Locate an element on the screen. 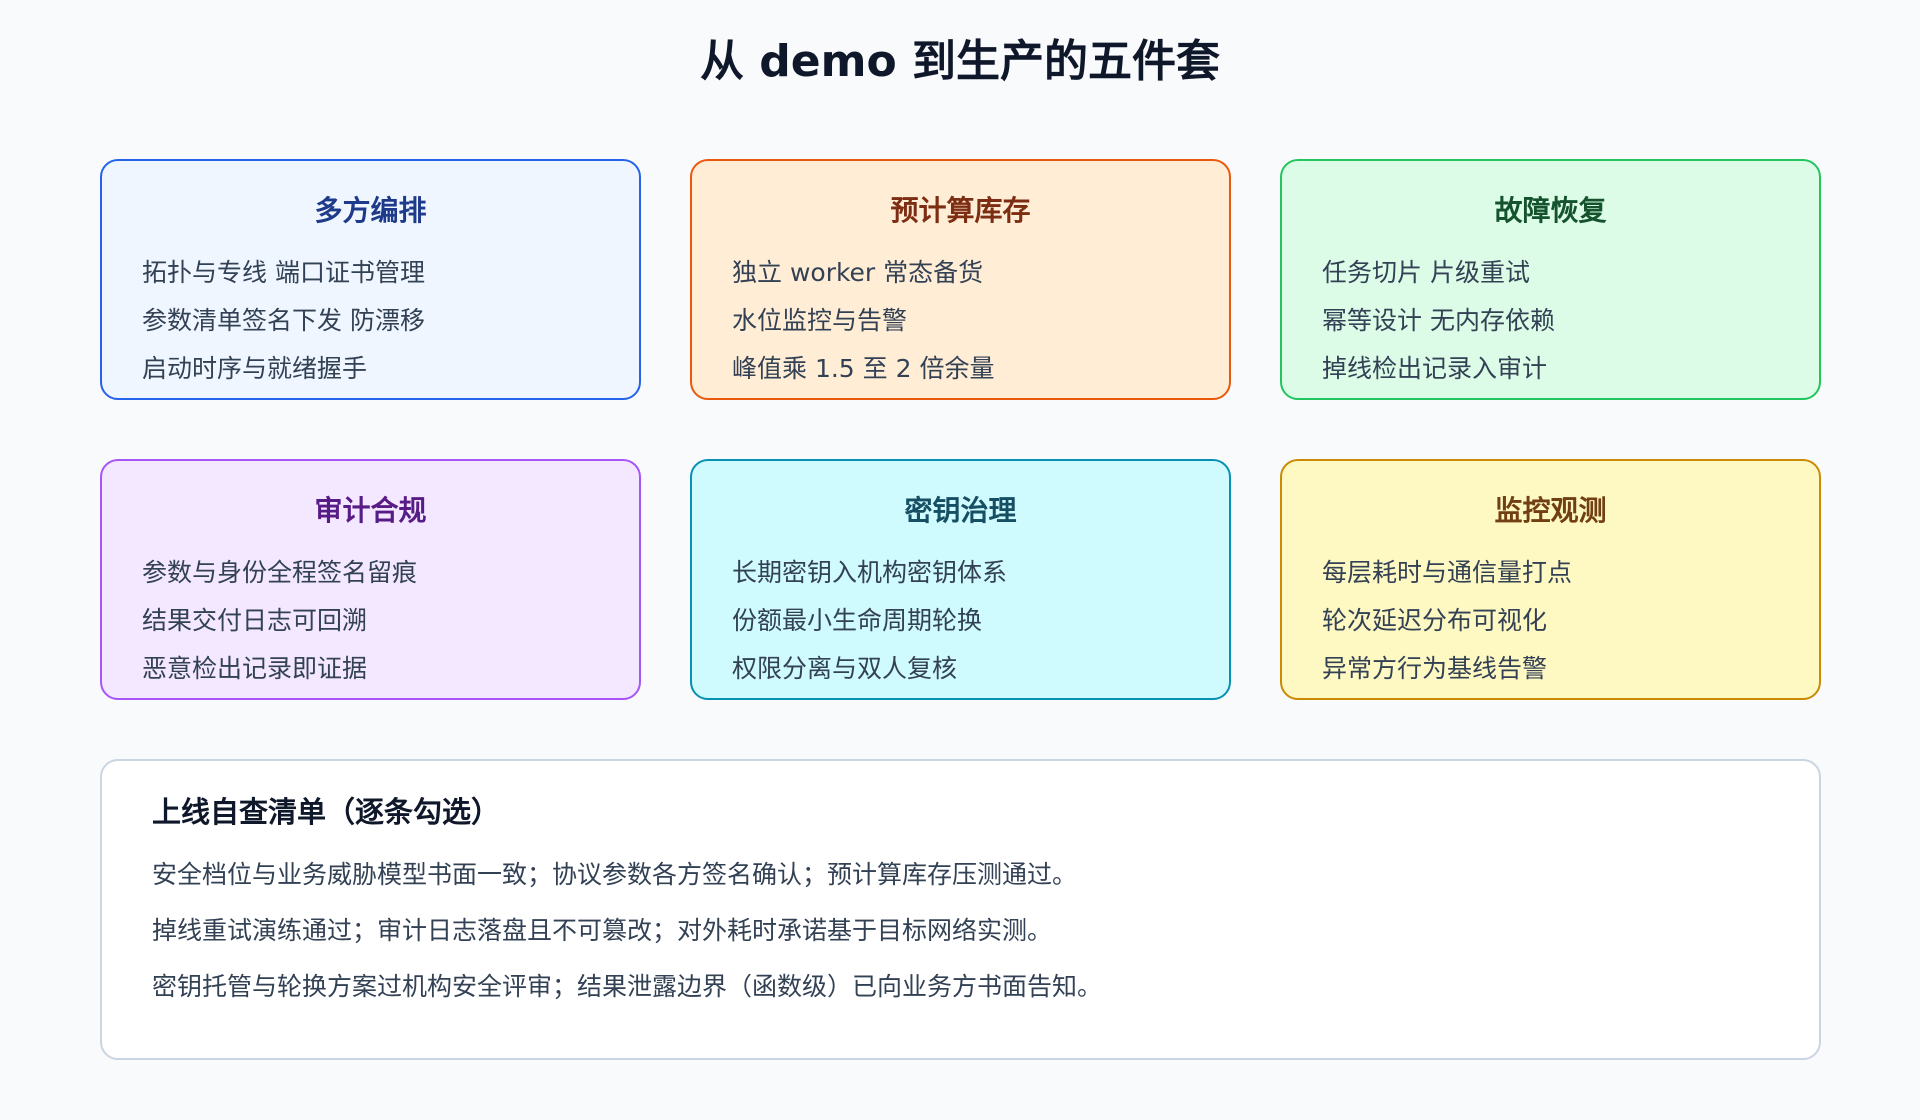 Image resolution: width=1920 pixels, height=1120 pixels. checklist-item: 安全档位与业务威胁模型书面一致；协议参数各方签名确认；预计算库存压测通过。 is located at coordinates (615, 874).